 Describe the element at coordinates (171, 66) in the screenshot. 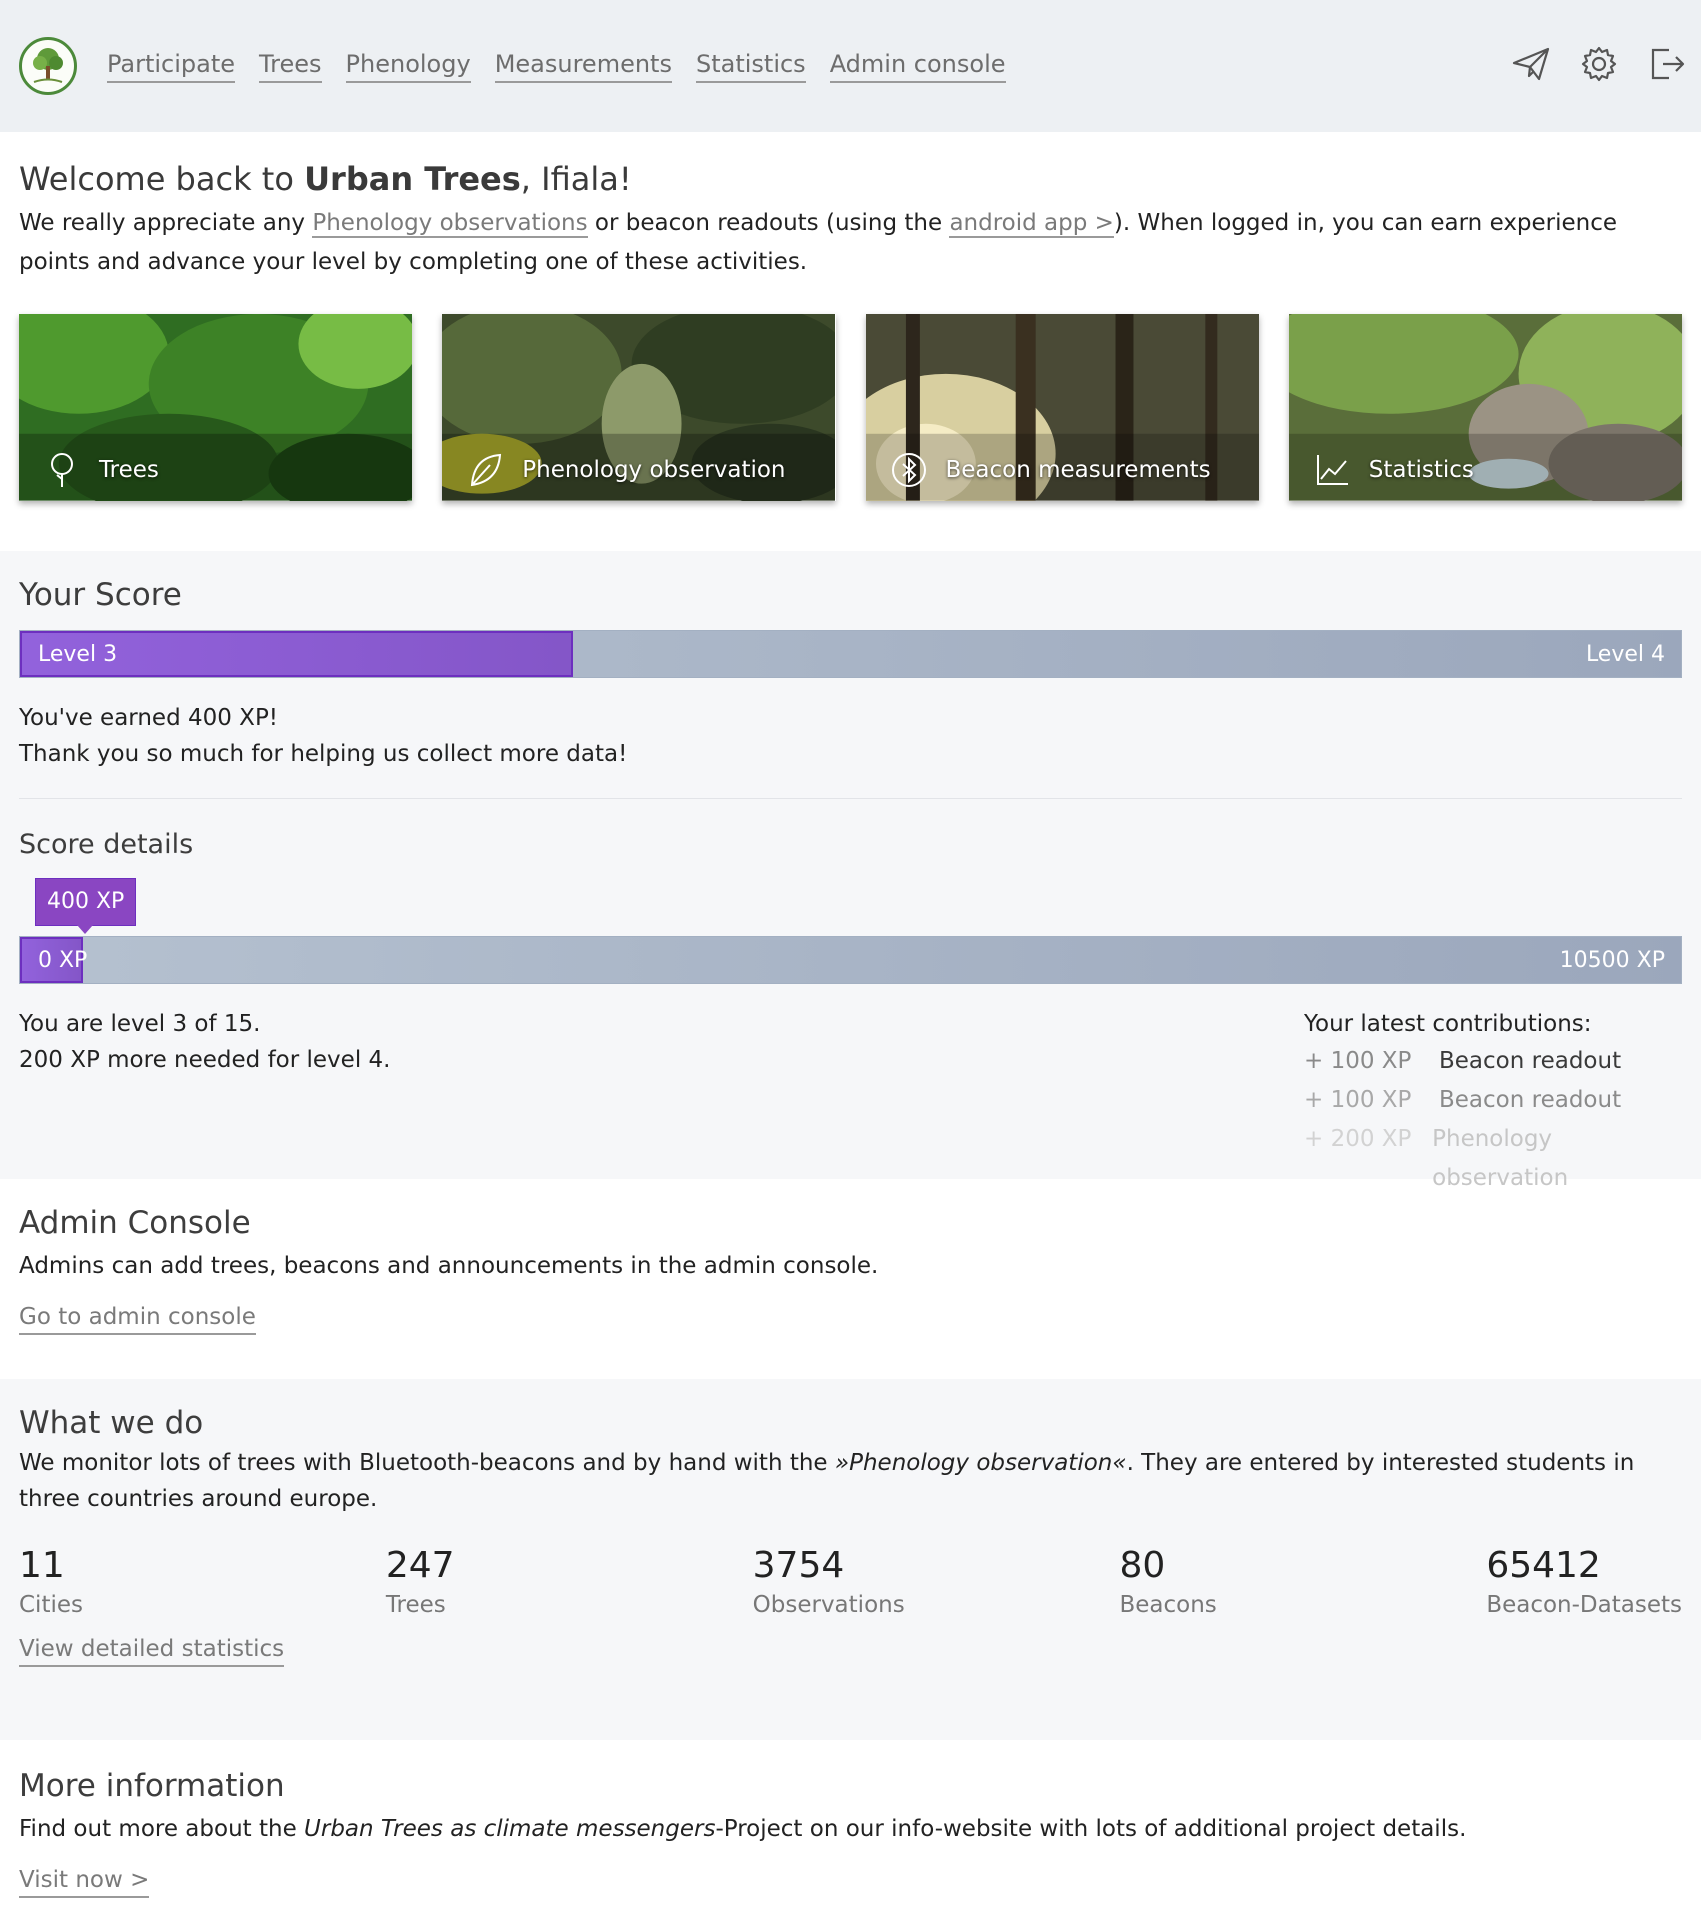

I see `nav-participate: Participate` at that location.